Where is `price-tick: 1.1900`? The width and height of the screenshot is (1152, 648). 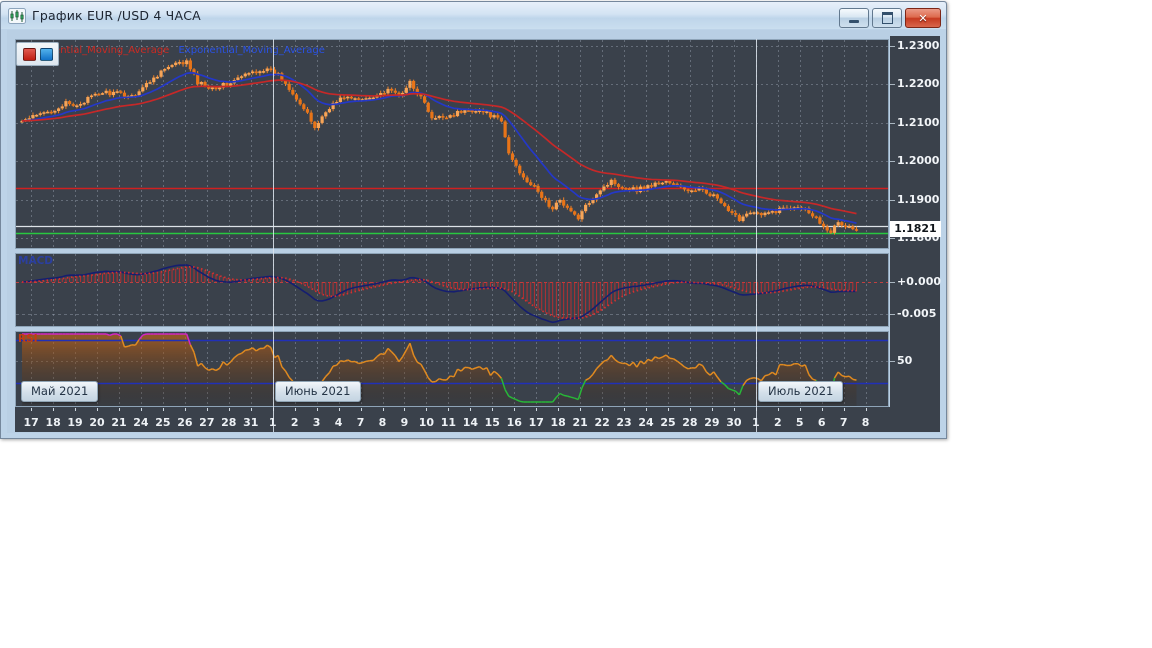 price-tick: 1.1900 is located at coordinates (916, 200).